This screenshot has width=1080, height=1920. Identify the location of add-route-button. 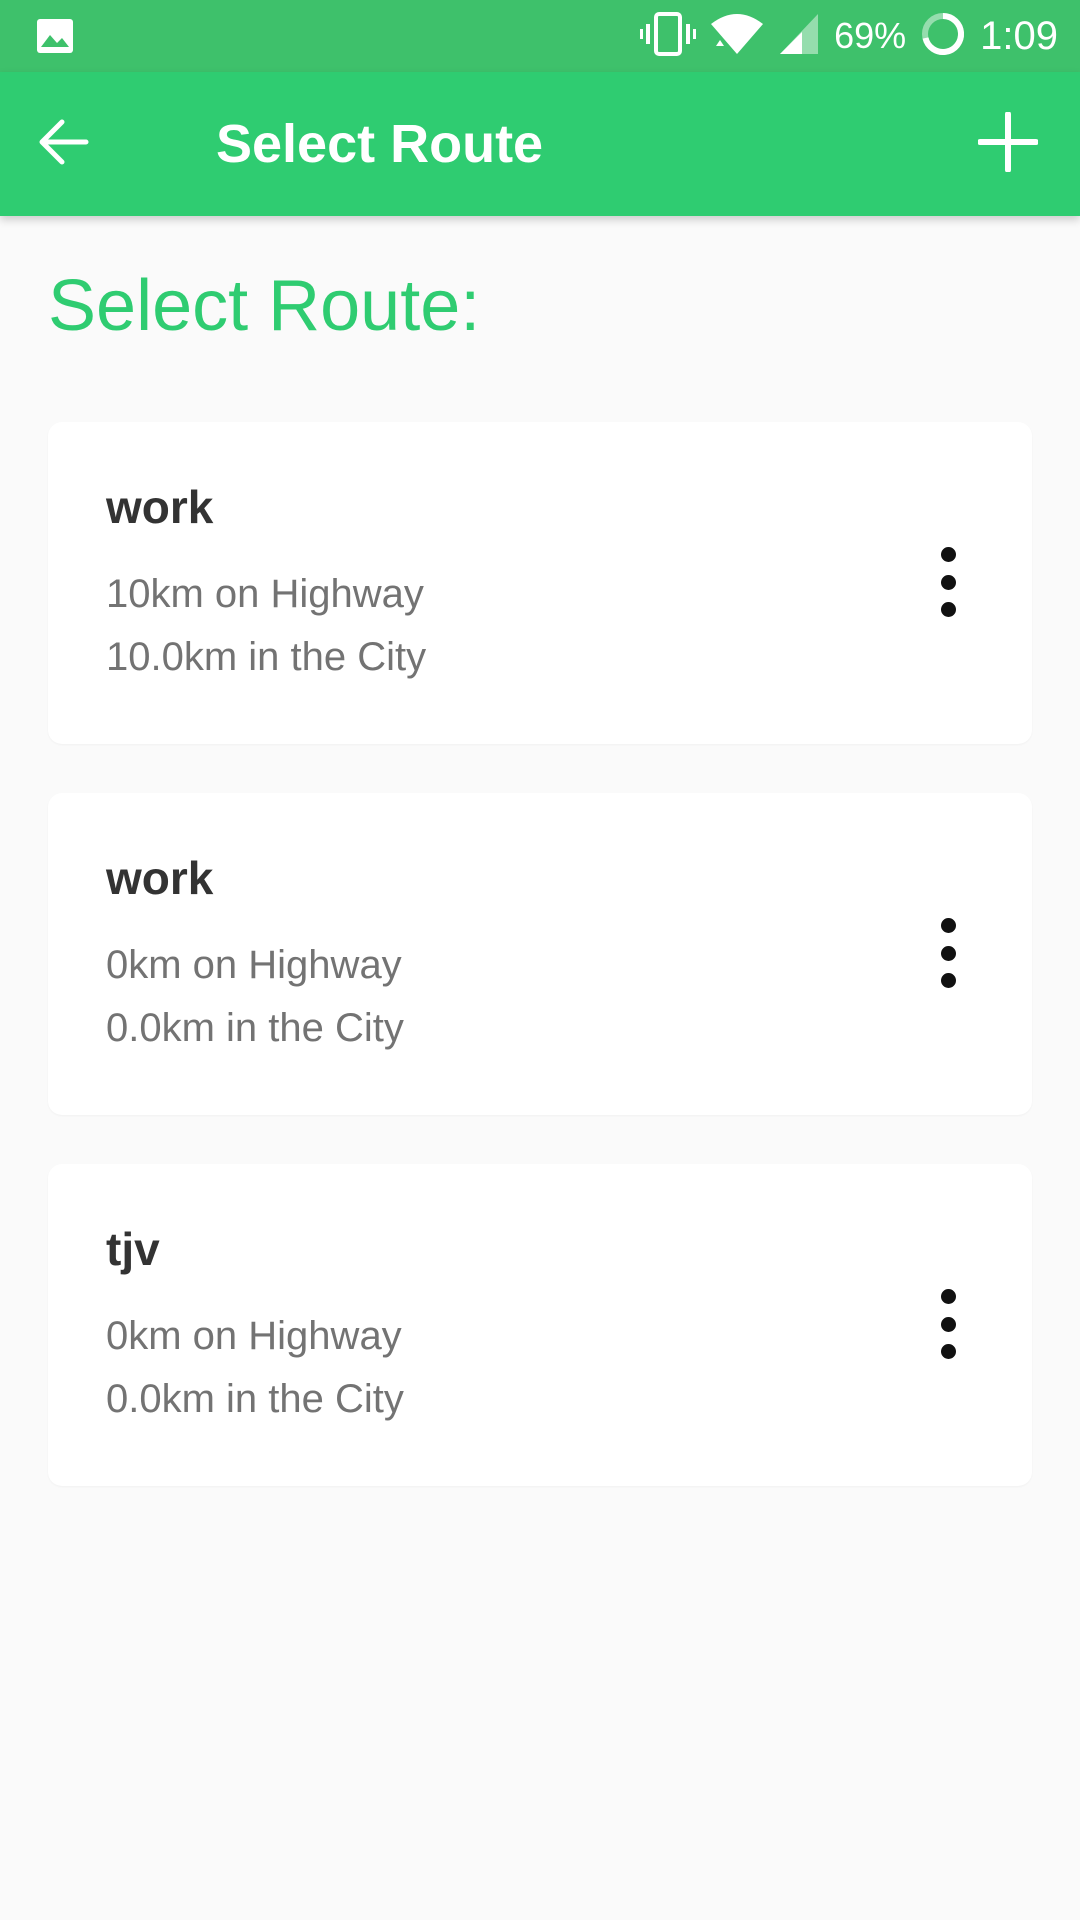
(1008, 144).